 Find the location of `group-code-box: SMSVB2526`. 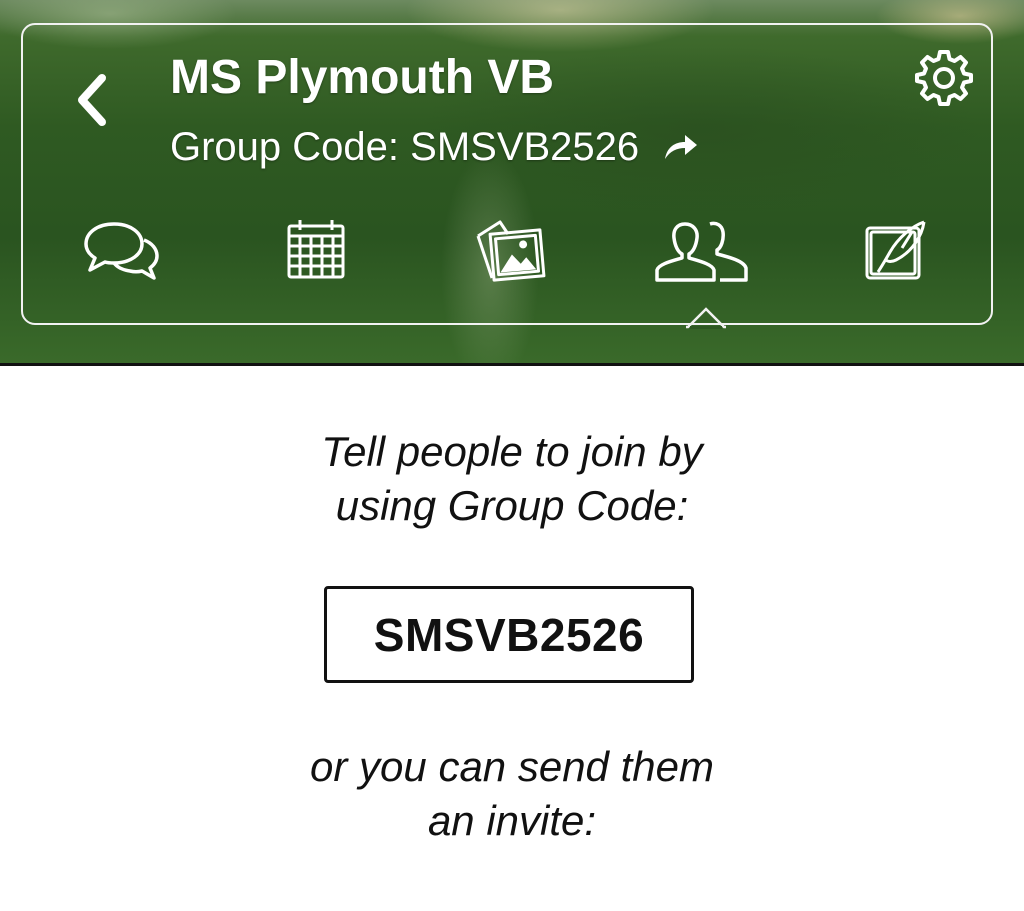

group-code-box: SMSVB2526 is located at coordinates (509, 634).